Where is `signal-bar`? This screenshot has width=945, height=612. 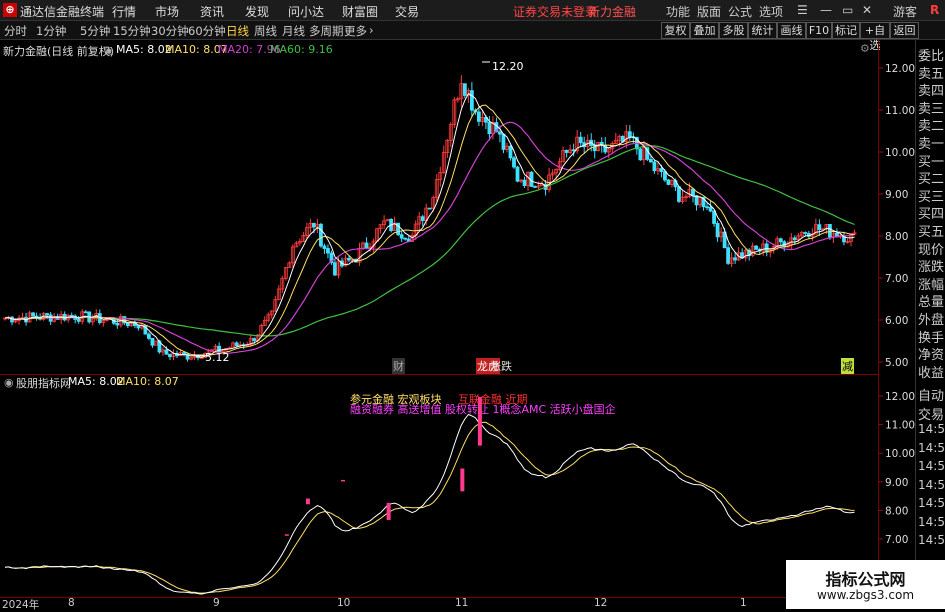 signal-bar is located at coordinates (307, 501).